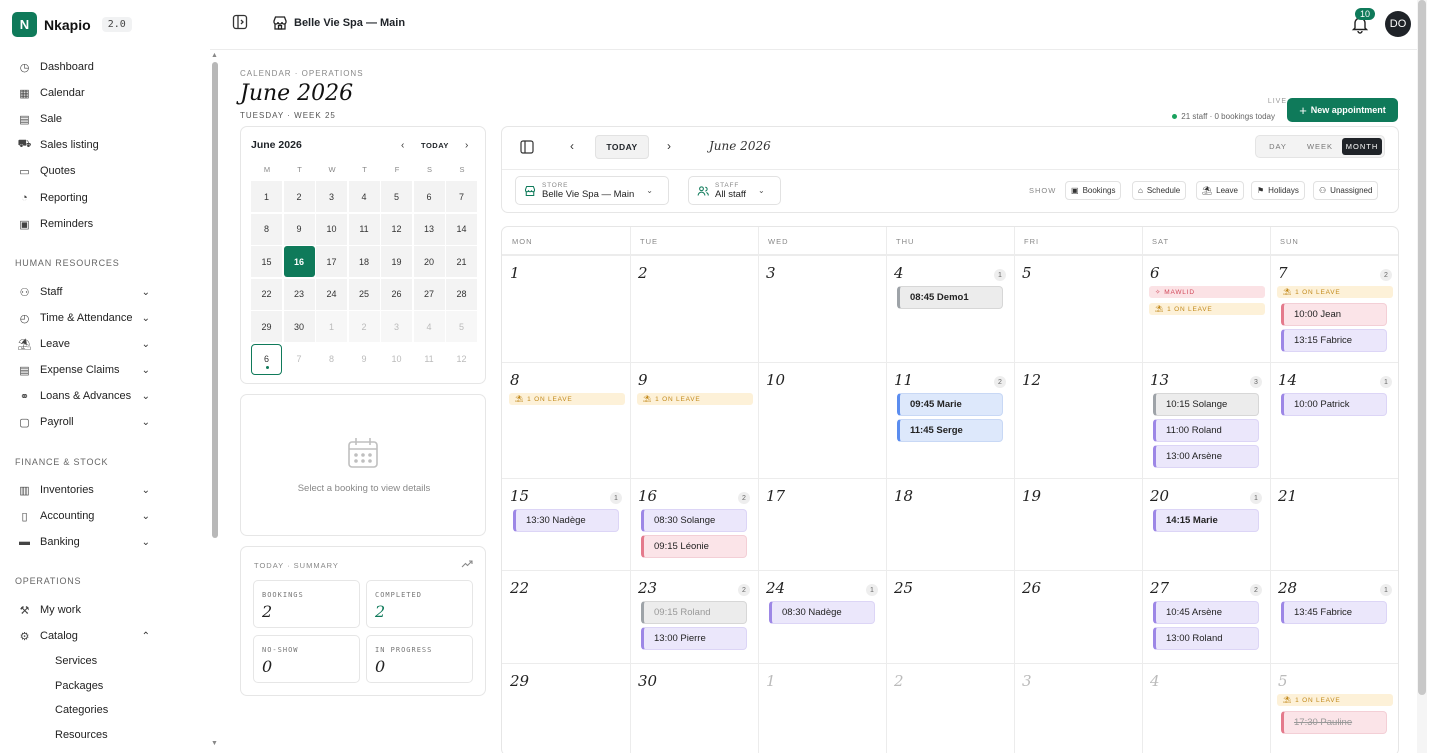  Describe the element at coordinates (396, 326) in the screenshot. I see `mini-day: 3` at that location.